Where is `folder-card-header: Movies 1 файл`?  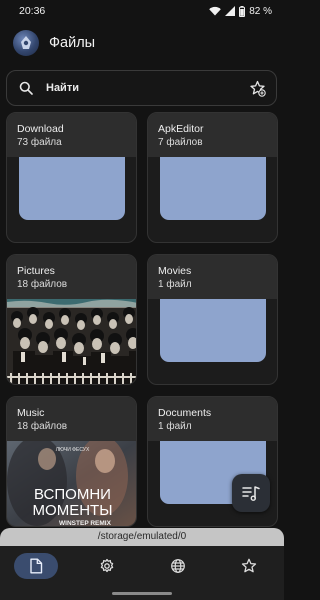
folder-card-header: Movies 1 файл is located at coordinates (212, 277).